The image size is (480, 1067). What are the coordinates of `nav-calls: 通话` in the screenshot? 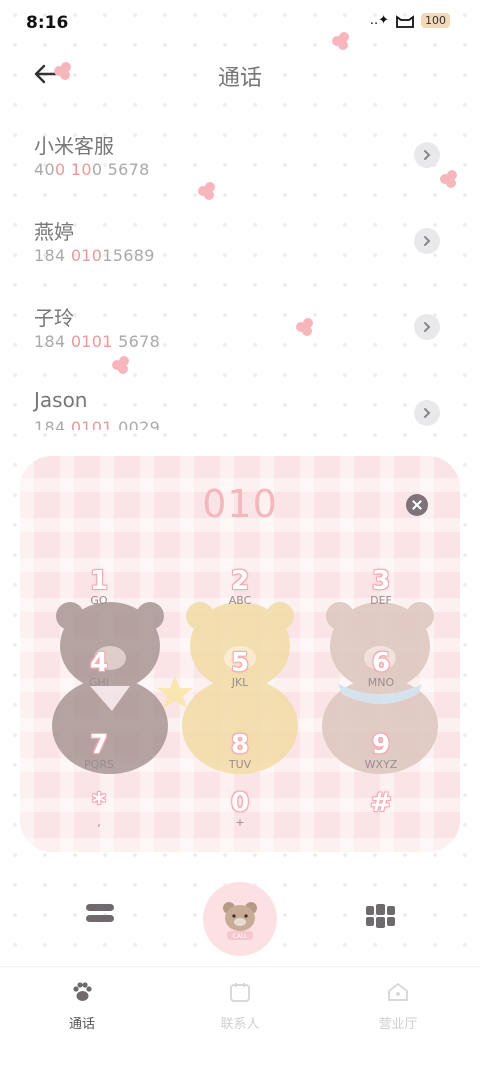 It's located at (82, 1006).